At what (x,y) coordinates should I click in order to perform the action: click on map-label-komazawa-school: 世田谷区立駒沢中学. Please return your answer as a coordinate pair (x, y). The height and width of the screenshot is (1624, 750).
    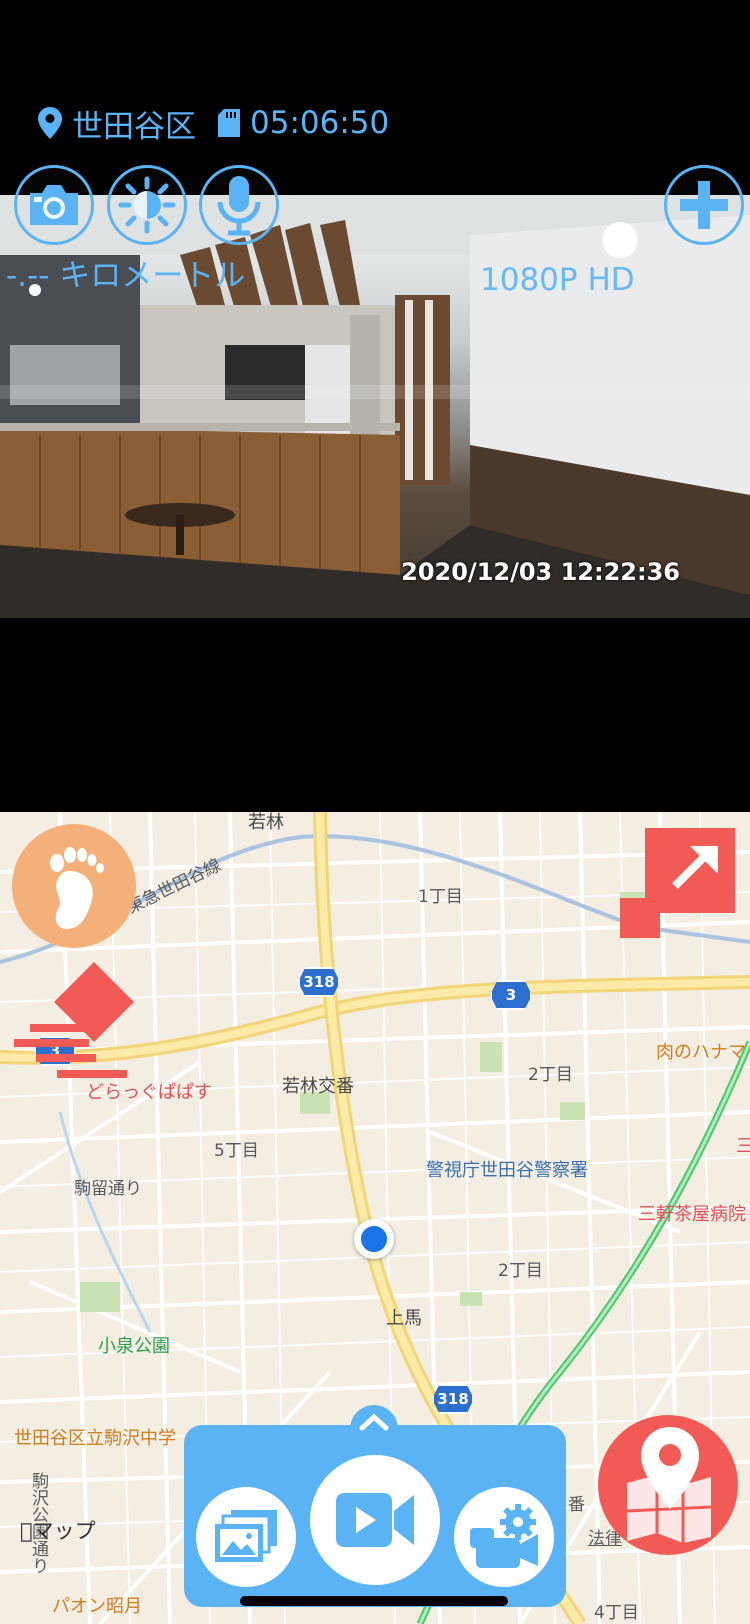
    Looking at the image, I should click on (95, 1438).